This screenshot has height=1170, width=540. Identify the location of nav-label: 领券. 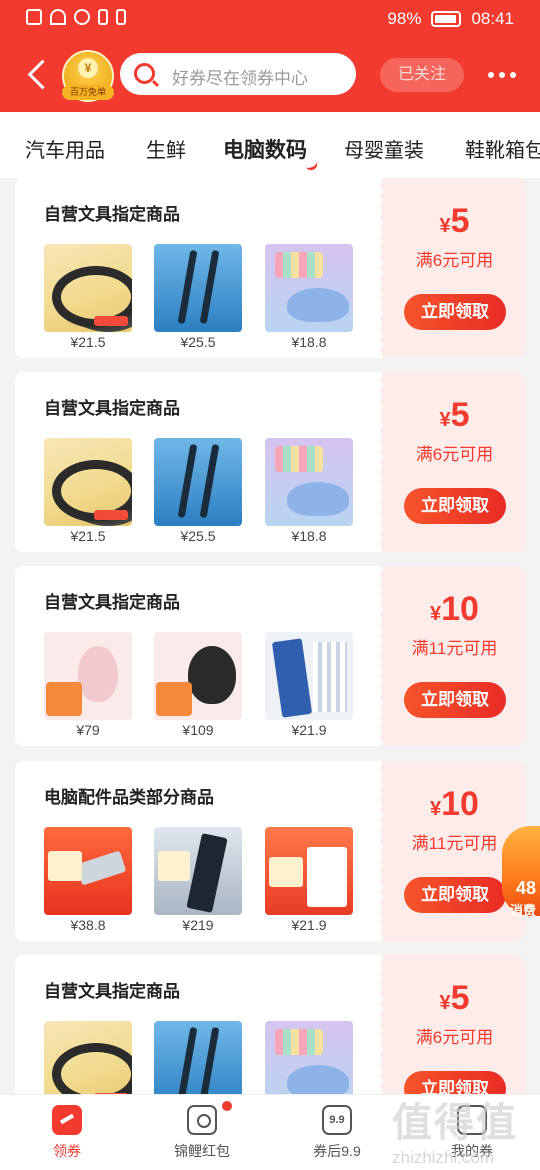
(67, 1151).